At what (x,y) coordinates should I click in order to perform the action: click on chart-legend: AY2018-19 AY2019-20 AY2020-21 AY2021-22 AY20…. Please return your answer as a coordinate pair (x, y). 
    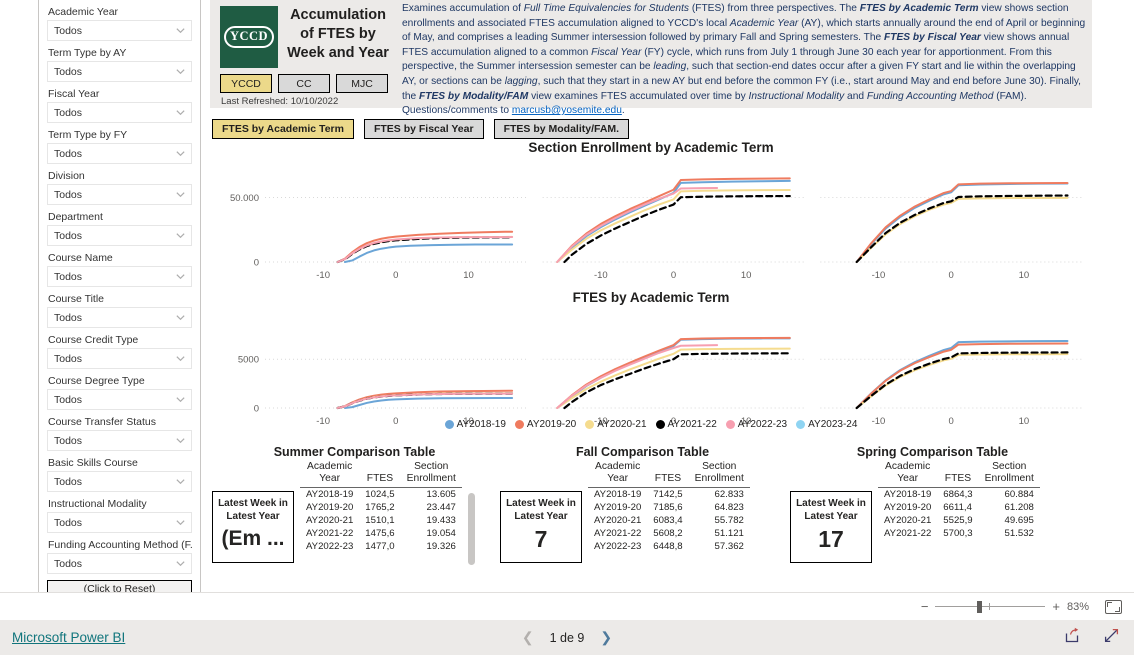
    Looking at the image, I should click on (651, 424).